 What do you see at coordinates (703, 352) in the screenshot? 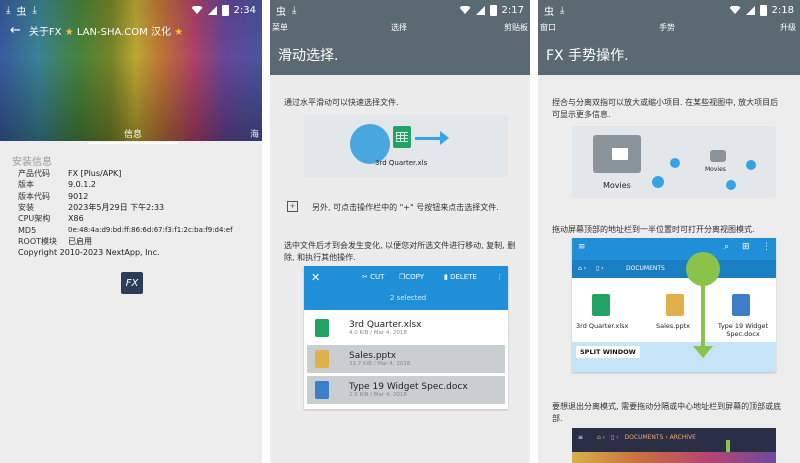
I see `drag-arrow-icon` at bounding box center [703, 352].